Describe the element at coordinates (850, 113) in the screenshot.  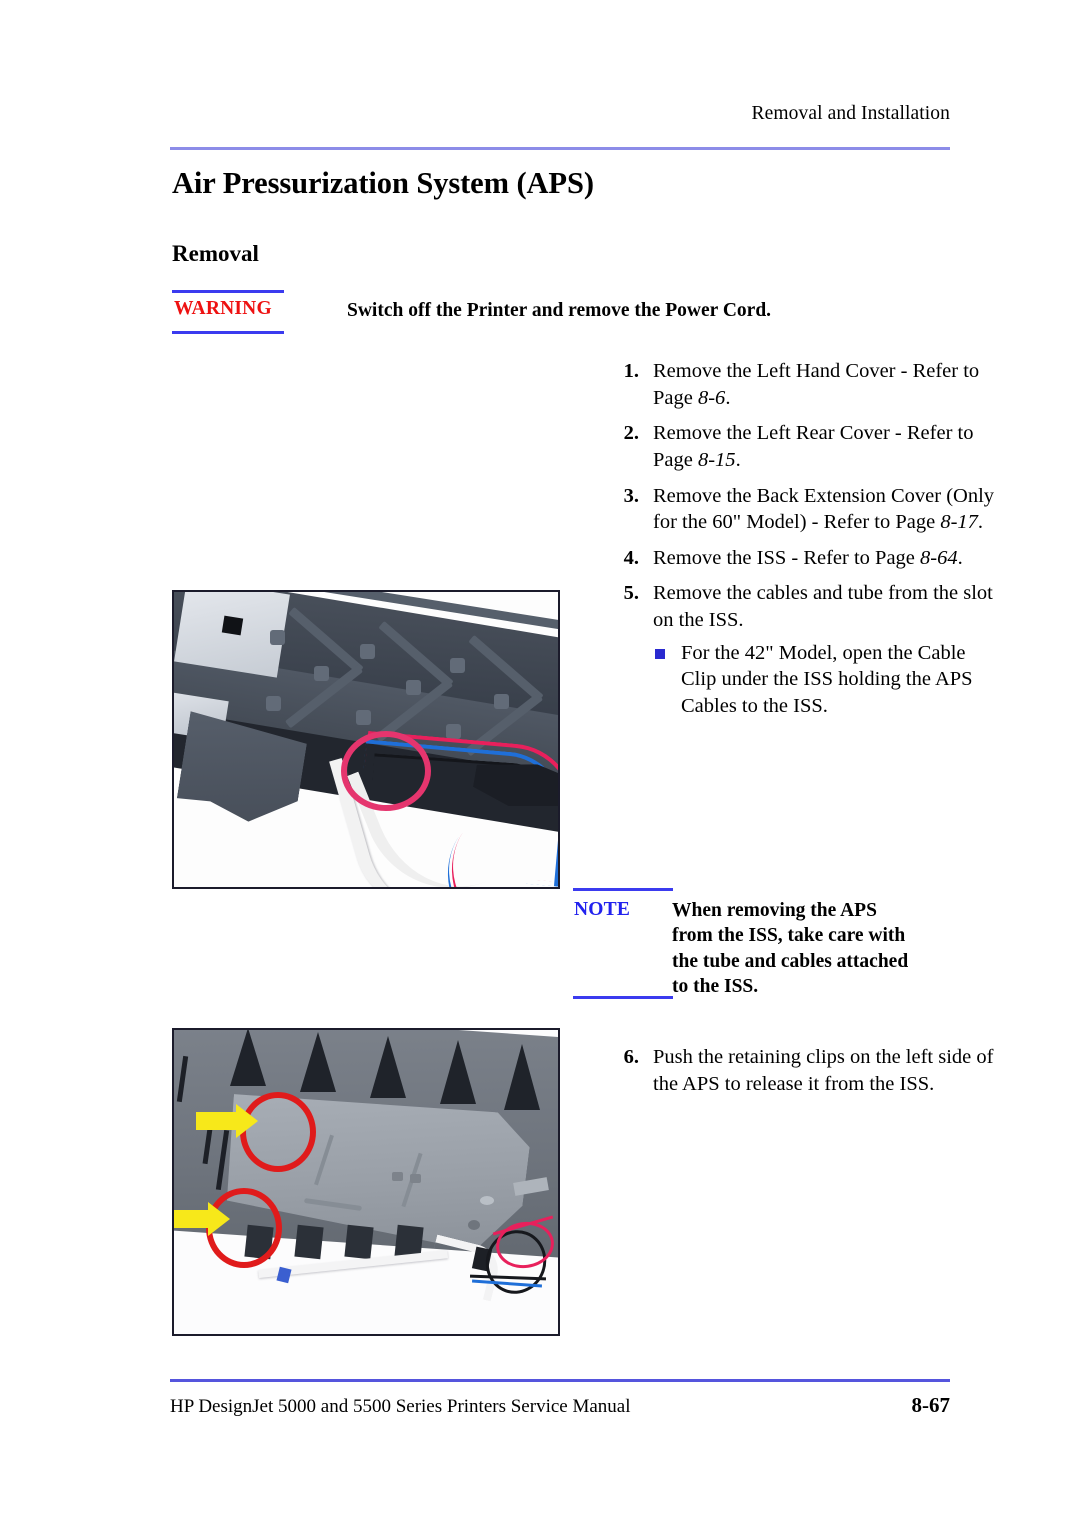
I see `running-header: Removal and Installation` at that location.